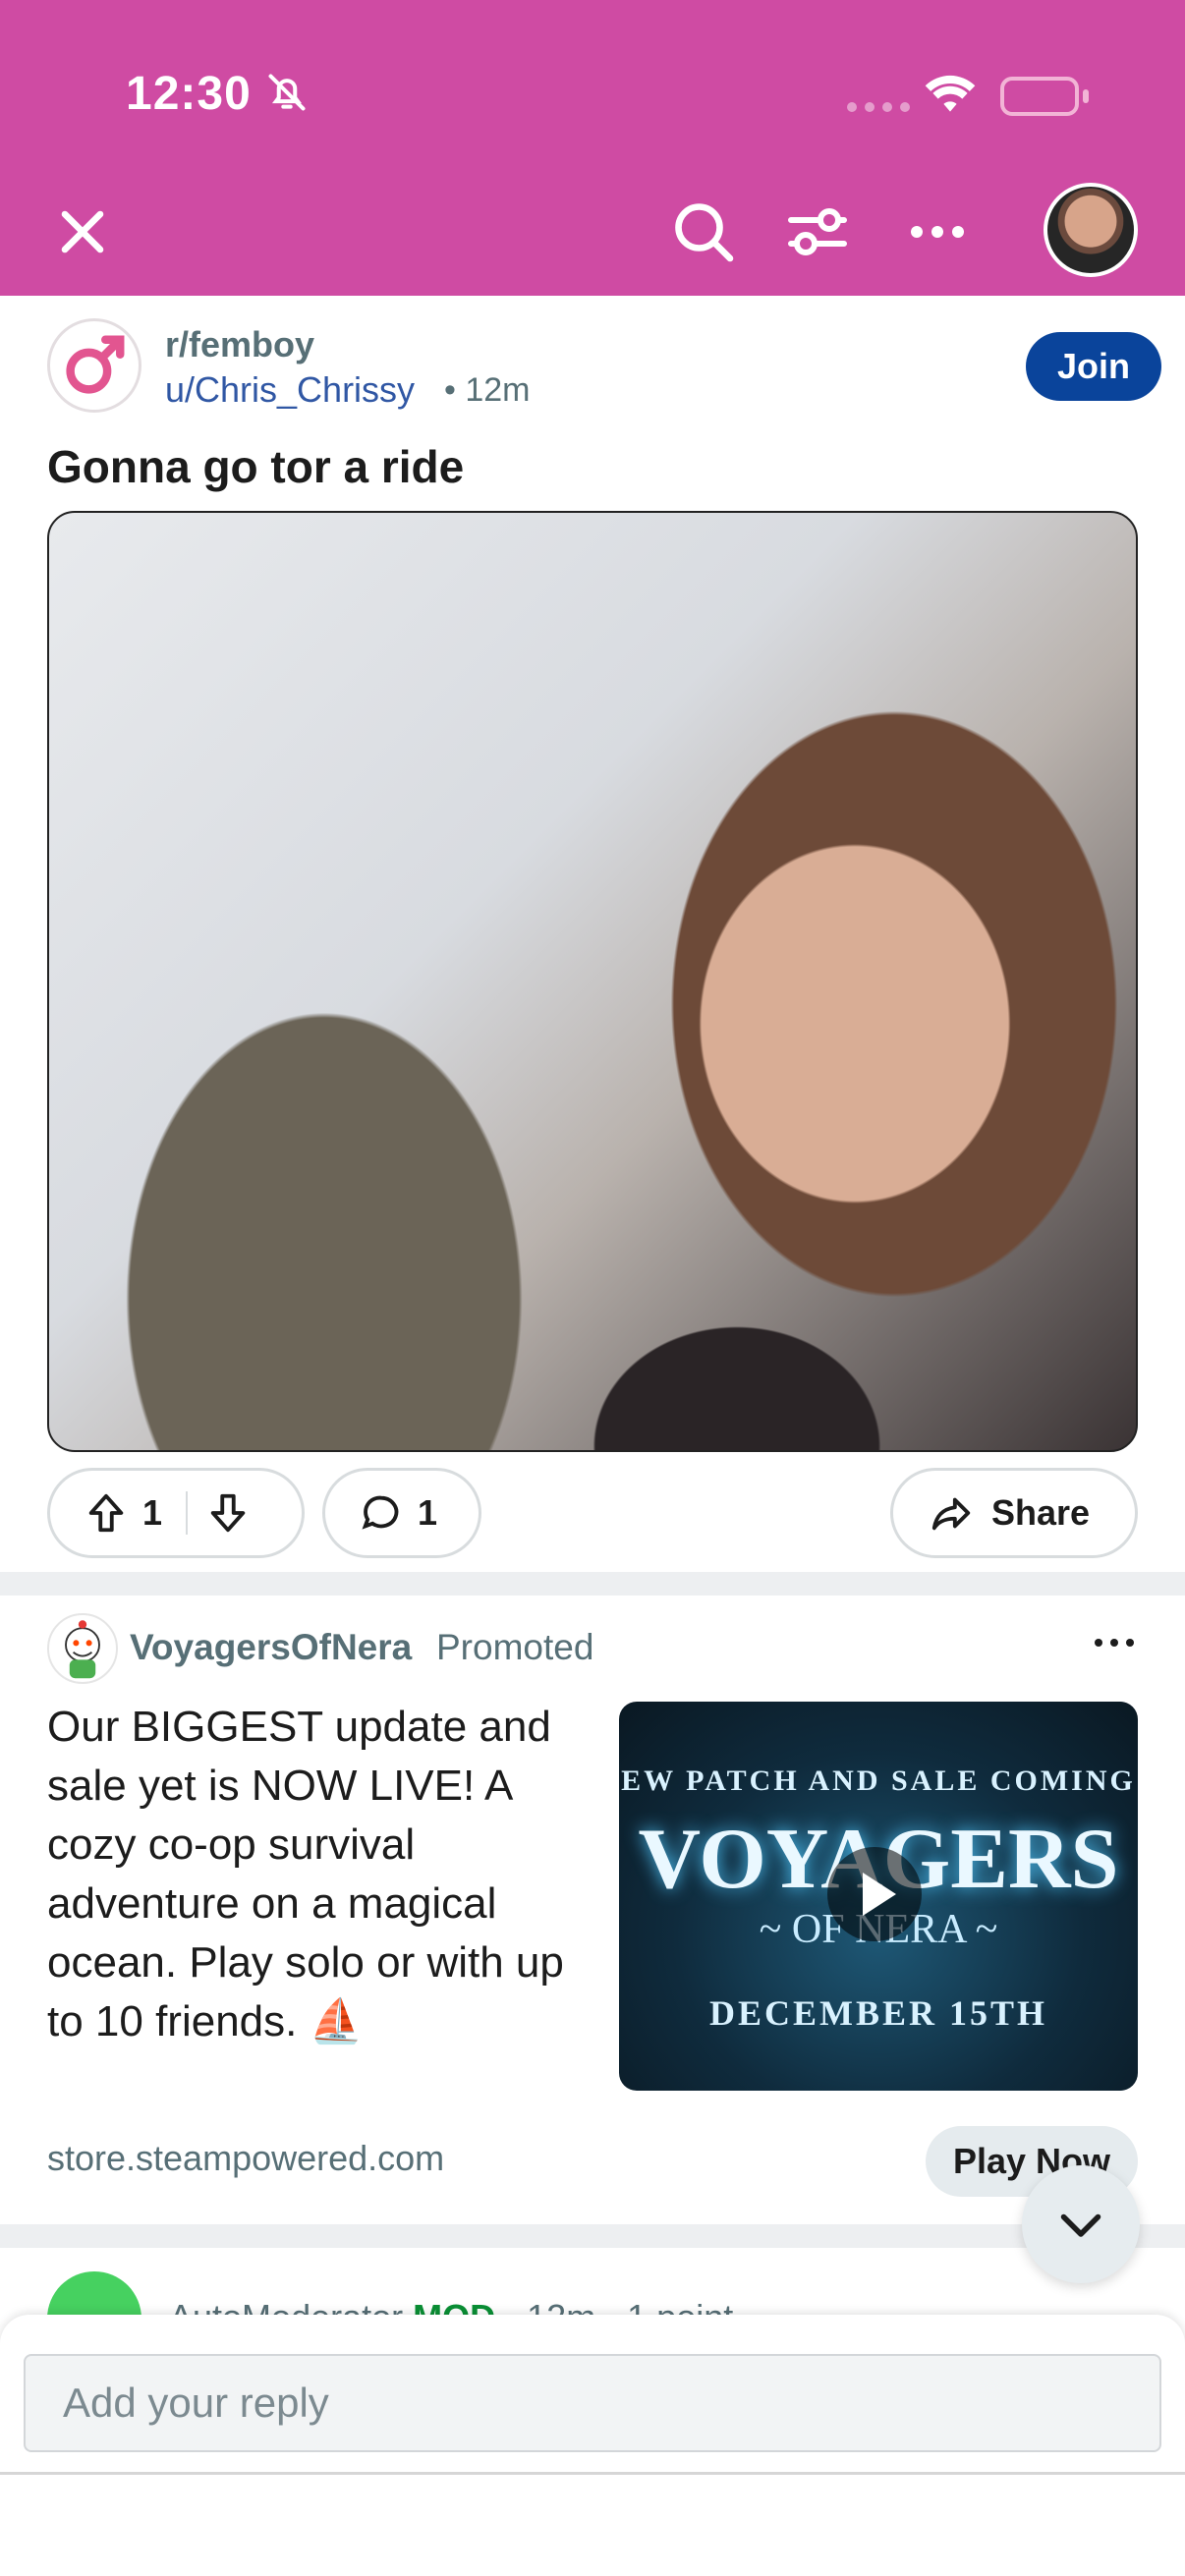 The height and width of the screenshot is (2576, 1185). What do you see at coordinates (228, 1513) in the screenshot?
I see `downvote-icon` at bounding box center [228, 1513].